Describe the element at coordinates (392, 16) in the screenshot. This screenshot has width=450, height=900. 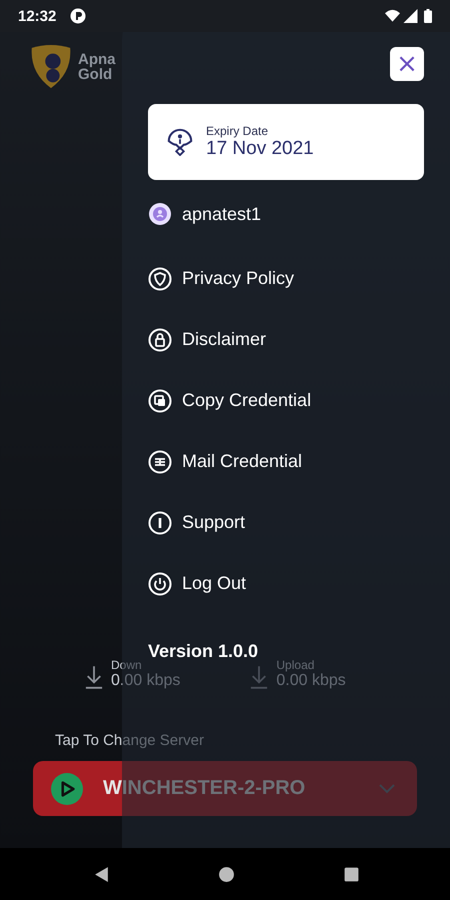
I see `wifi-icon` at that location.